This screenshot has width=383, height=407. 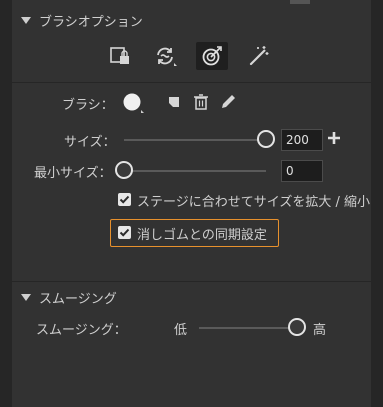 I want to click on brush-circle-icon, so click(x=133, y=103).